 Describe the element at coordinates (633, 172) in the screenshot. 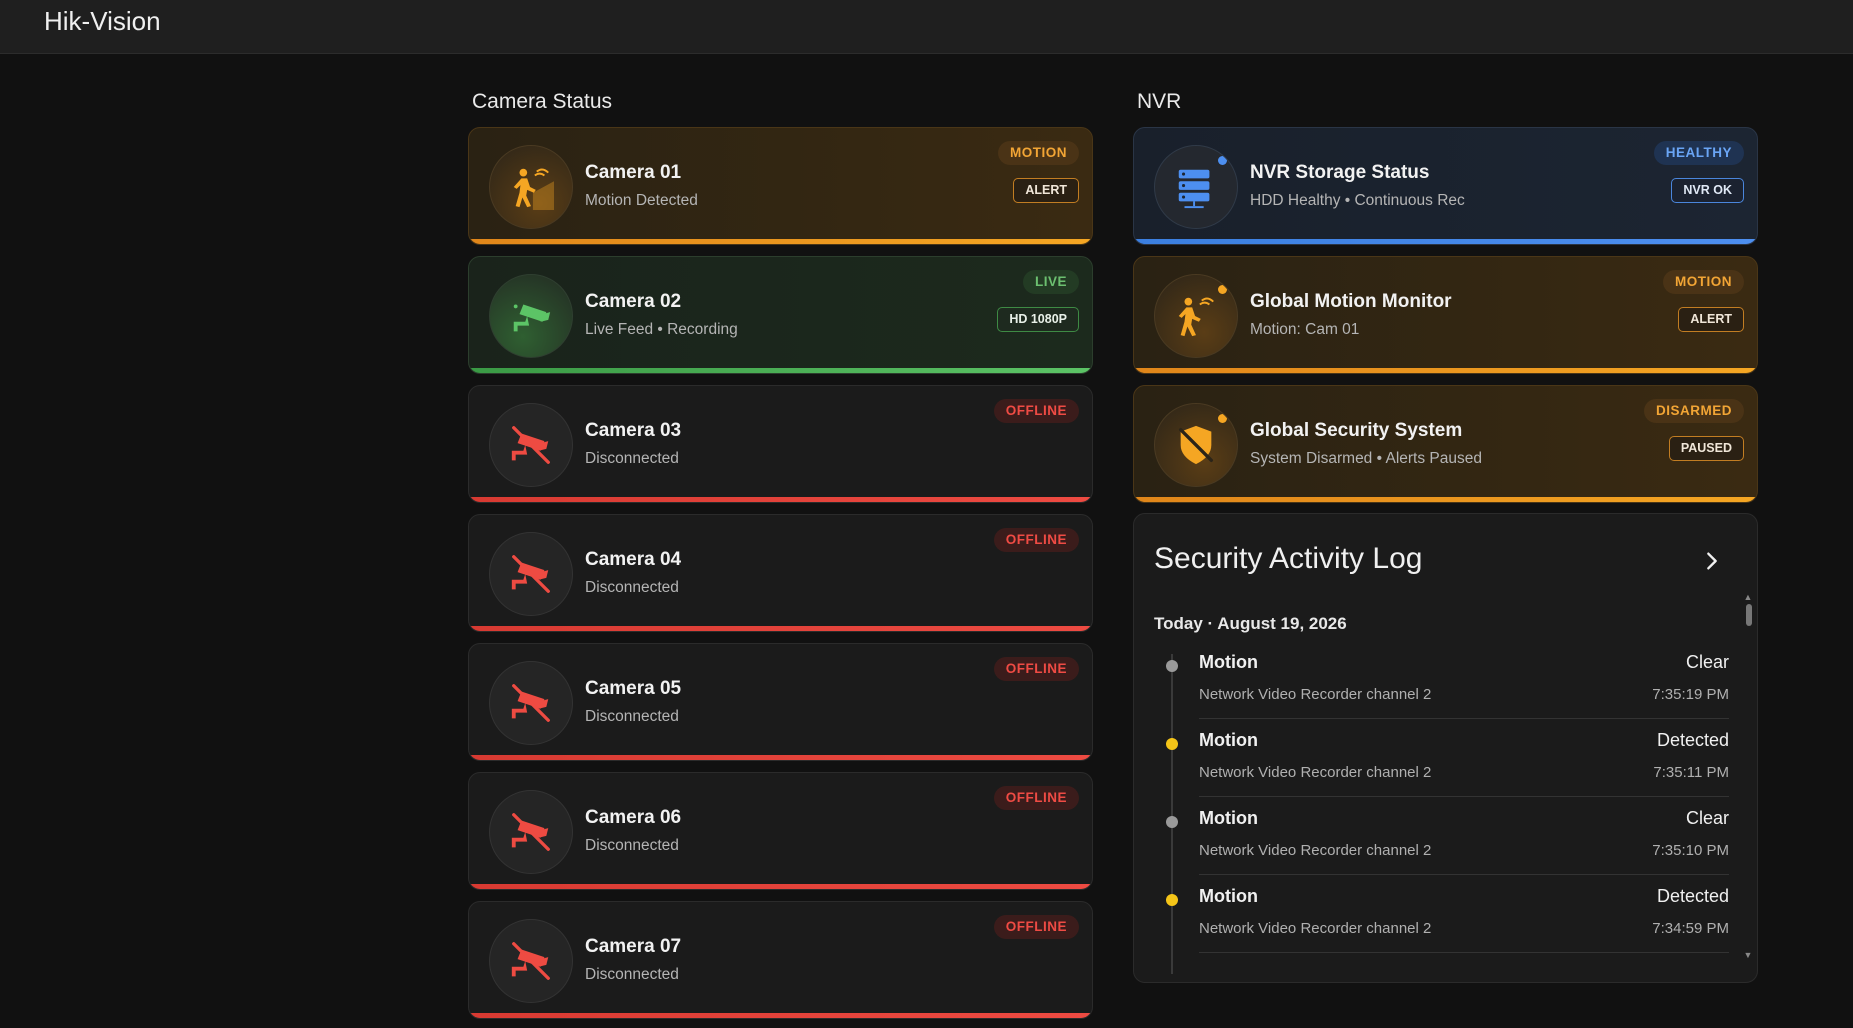

I see `camera-name: Camera 01` at that location.